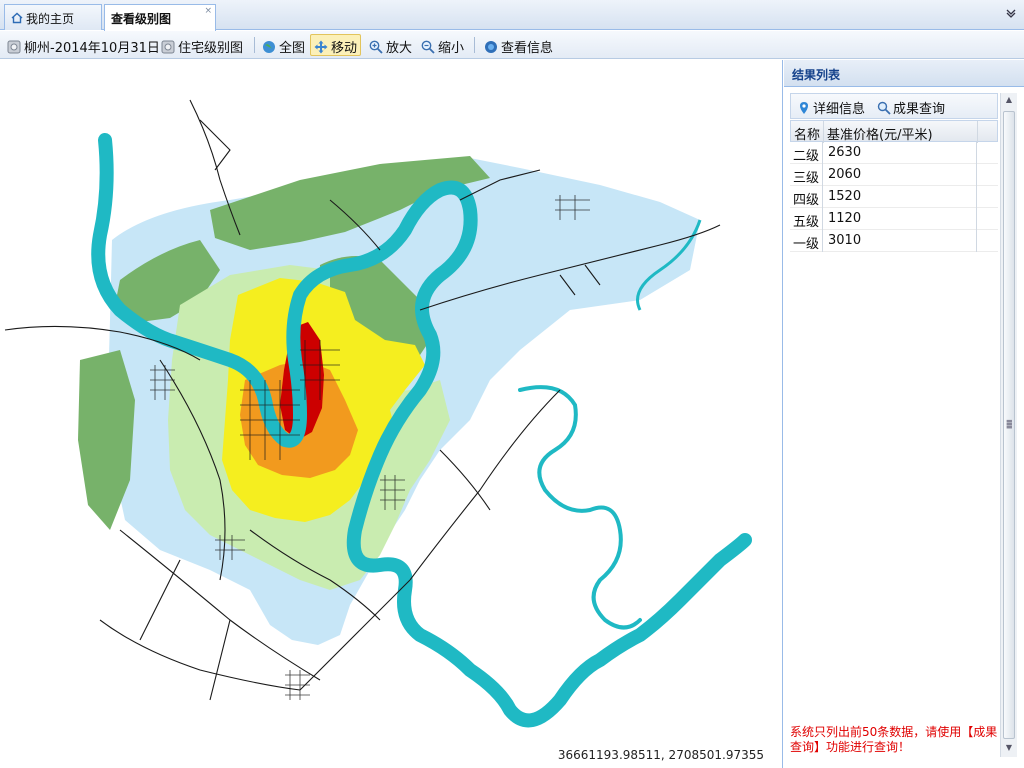 The height and width of the screenshot is (768, 1024). What do you see at coordinates (804, 108) in the screenshot?
I see `map-pin-icon` at bounding box center [804, 108].